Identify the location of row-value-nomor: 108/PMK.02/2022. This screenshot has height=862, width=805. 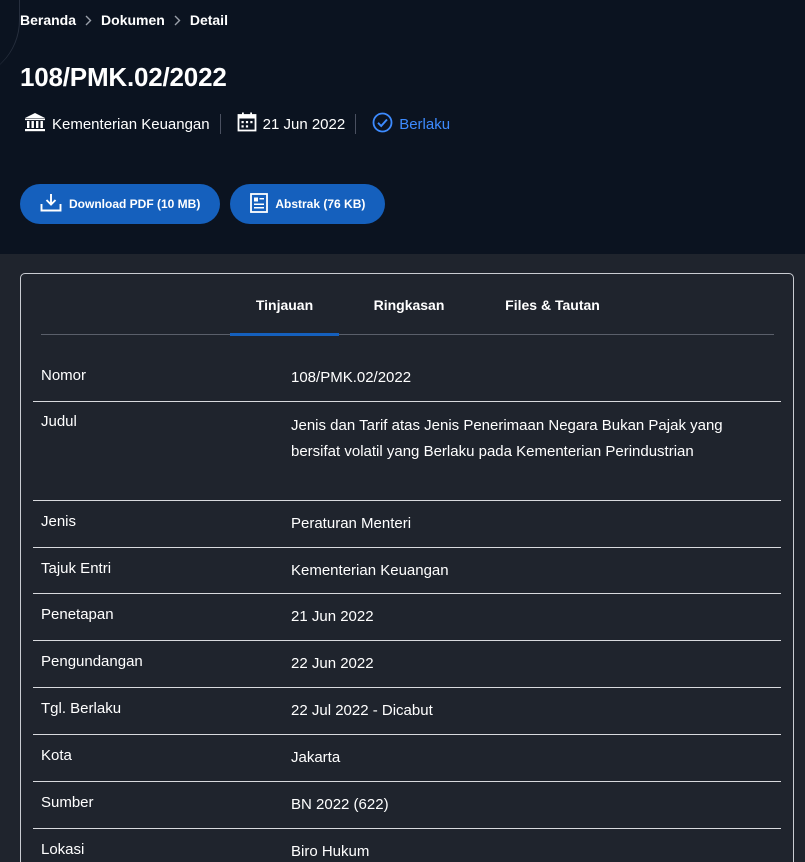
(351, 377).